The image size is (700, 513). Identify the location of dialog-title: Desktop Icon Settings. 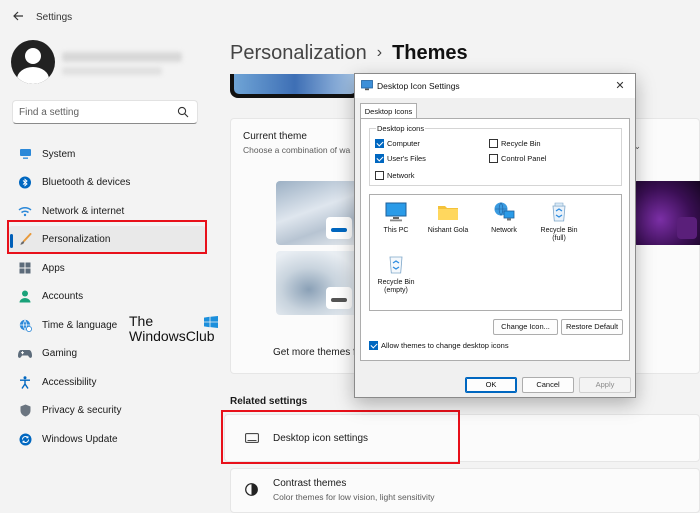
(418, 86).